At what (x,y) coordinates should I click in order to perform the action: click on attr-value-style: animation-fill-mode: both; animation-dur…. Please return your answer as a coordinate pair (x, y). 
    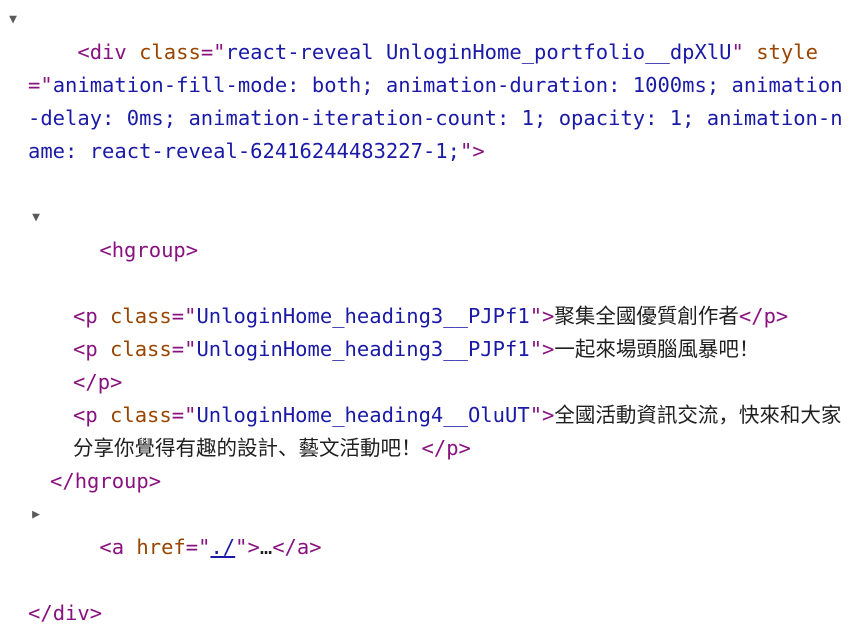
    Looking at the image, I should click on (435, 118).